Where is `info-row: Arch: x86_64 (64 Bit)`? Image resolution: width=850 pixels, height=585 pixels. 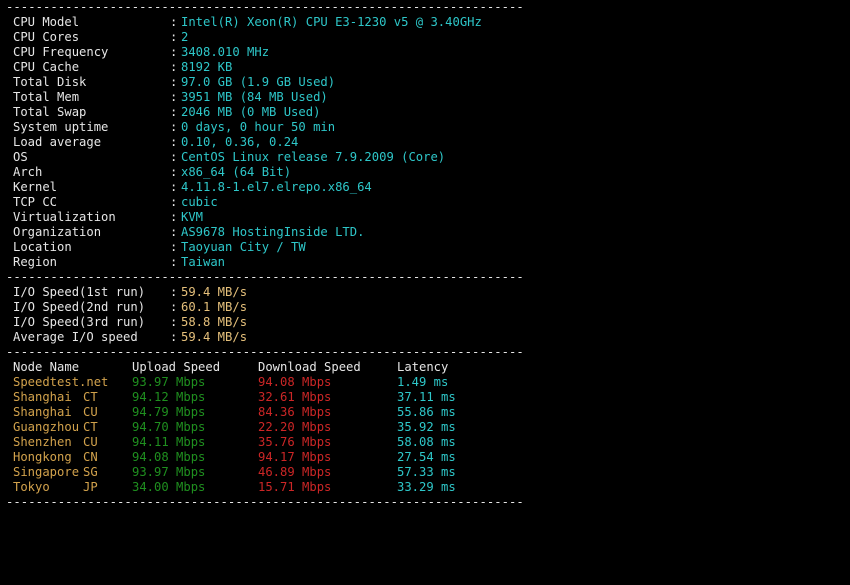 info-row: Arch: x86_64 (64 Bit) is located at coordinates (426, 172).